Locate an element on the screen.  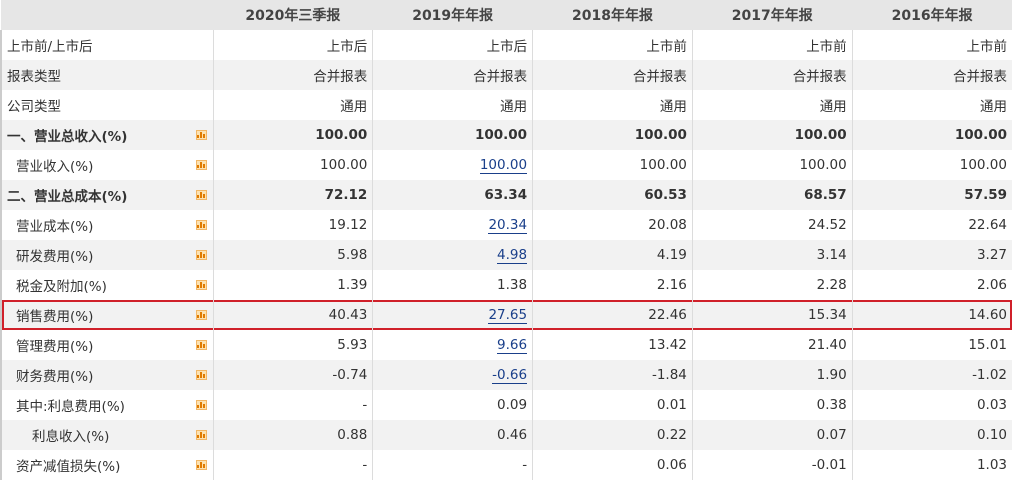
value: 72.12 is located at coordinates (346, 195).